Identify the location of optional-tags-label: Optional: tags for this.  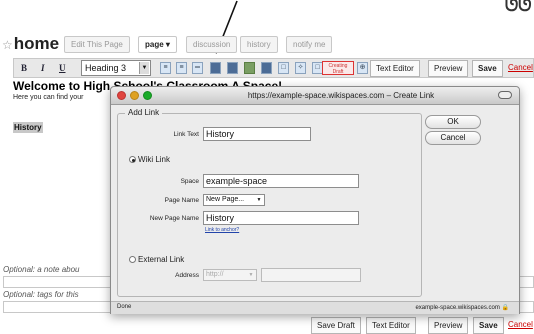
(41, 294).